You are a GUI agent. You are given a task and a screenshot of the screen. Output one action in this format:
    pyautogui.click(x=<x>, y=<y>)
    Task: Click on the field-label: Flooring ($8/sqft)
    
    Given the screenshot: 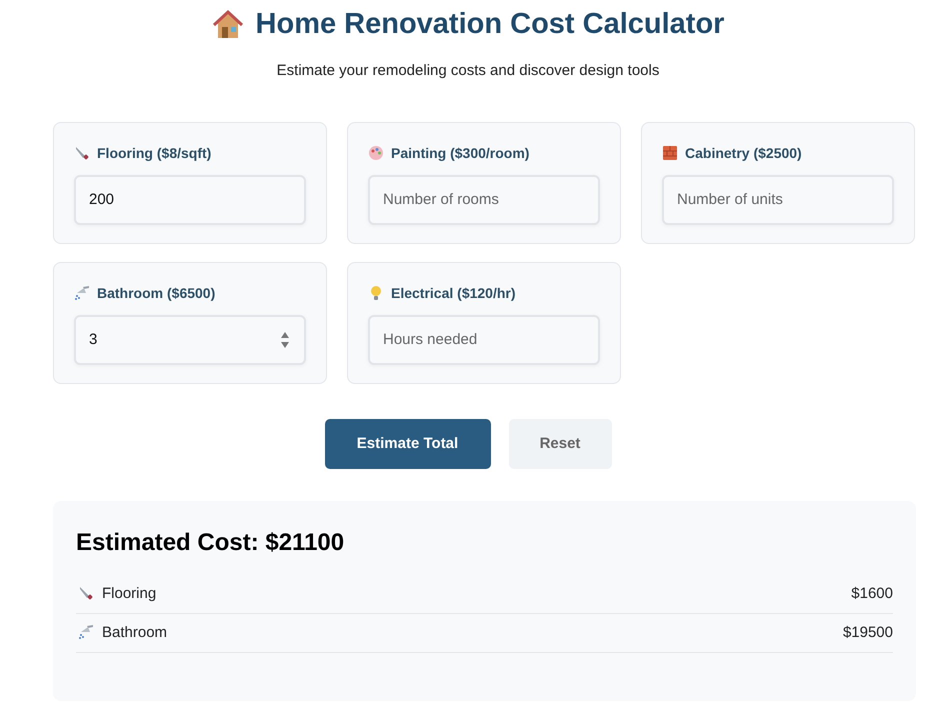 What is the action you would take?
    pyautogui.click(x=154, y=152)
    